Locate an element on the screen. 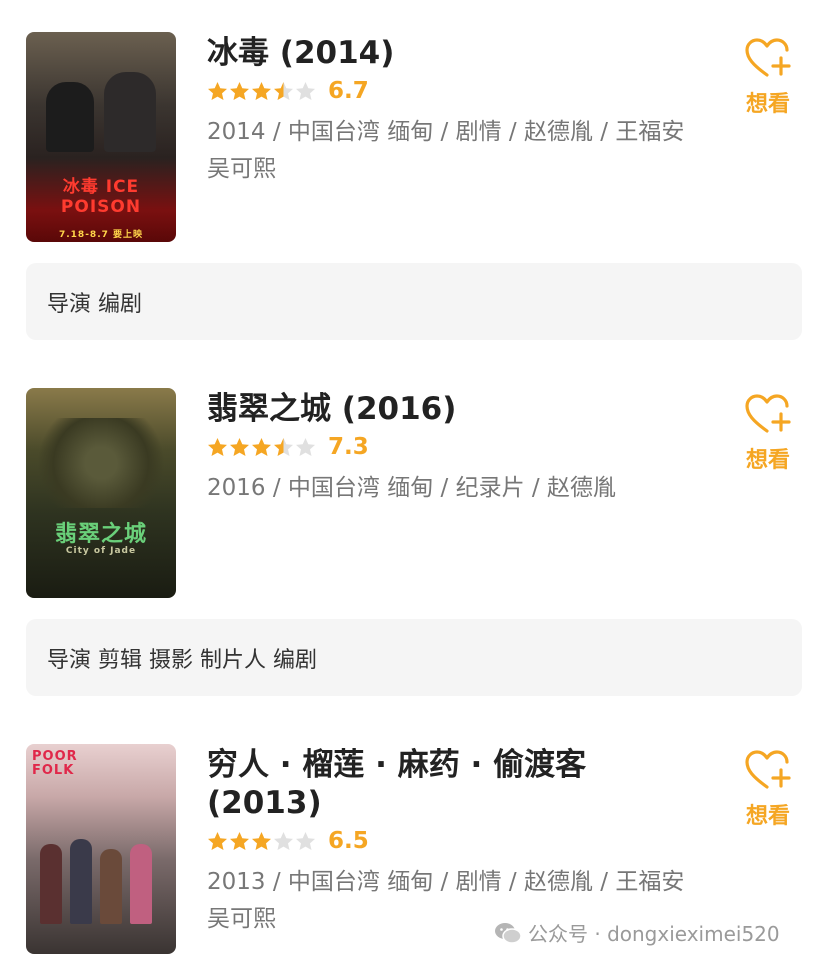 This screenshot has width=828, height=965. movie-meta: 2014 / 中国台湾 缅甸 / 剧情 / 赵德胤 / 王福安 吴可熙 is located at coordinates (446, 150).